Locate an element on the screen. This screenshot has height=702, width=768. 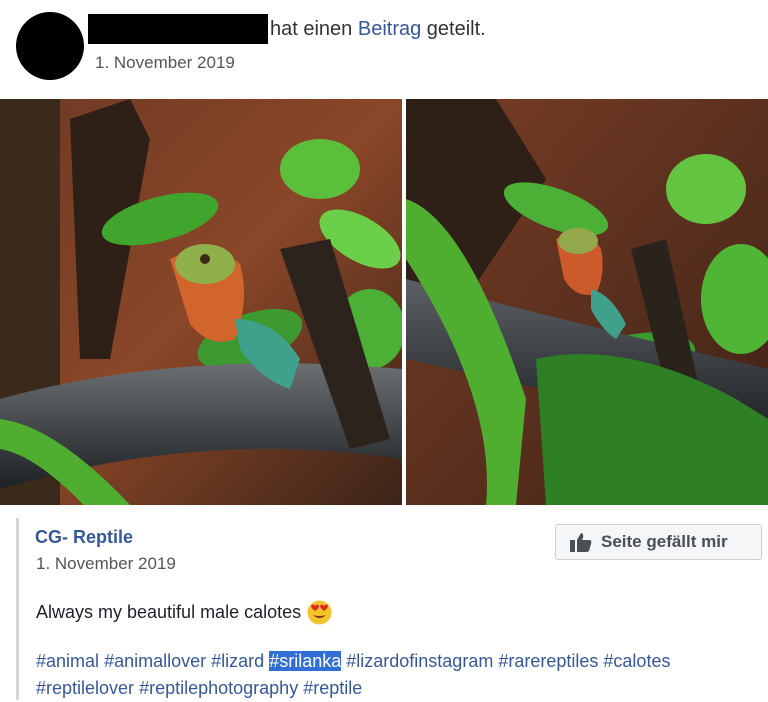
hashtag-link: #lizardofinstagram is located at coordinates (419, 661).